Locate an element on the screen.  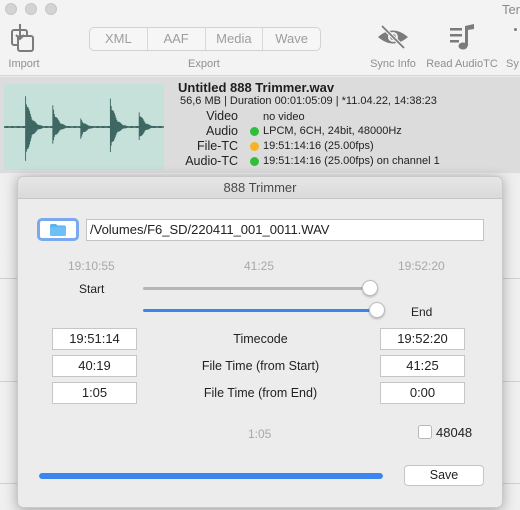
start-slider-track is located at coordinates (260, 288).